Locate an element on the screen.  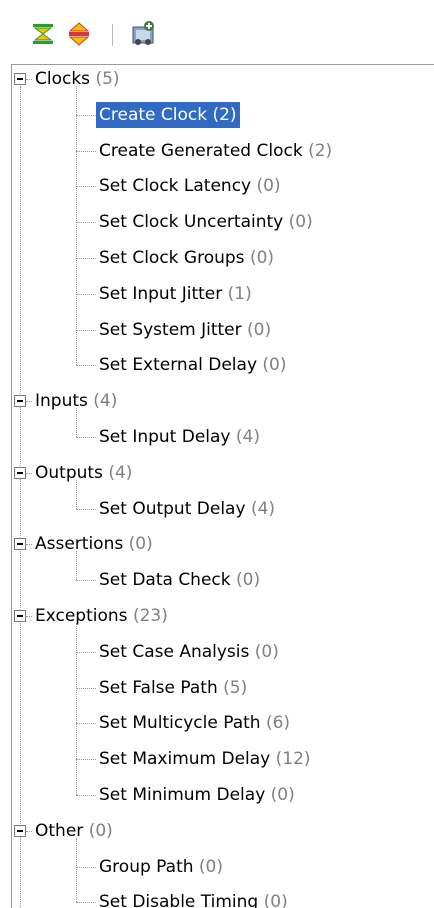
tree-group-exceptions: Exceptions (23) is located at coordinates (101, 616).